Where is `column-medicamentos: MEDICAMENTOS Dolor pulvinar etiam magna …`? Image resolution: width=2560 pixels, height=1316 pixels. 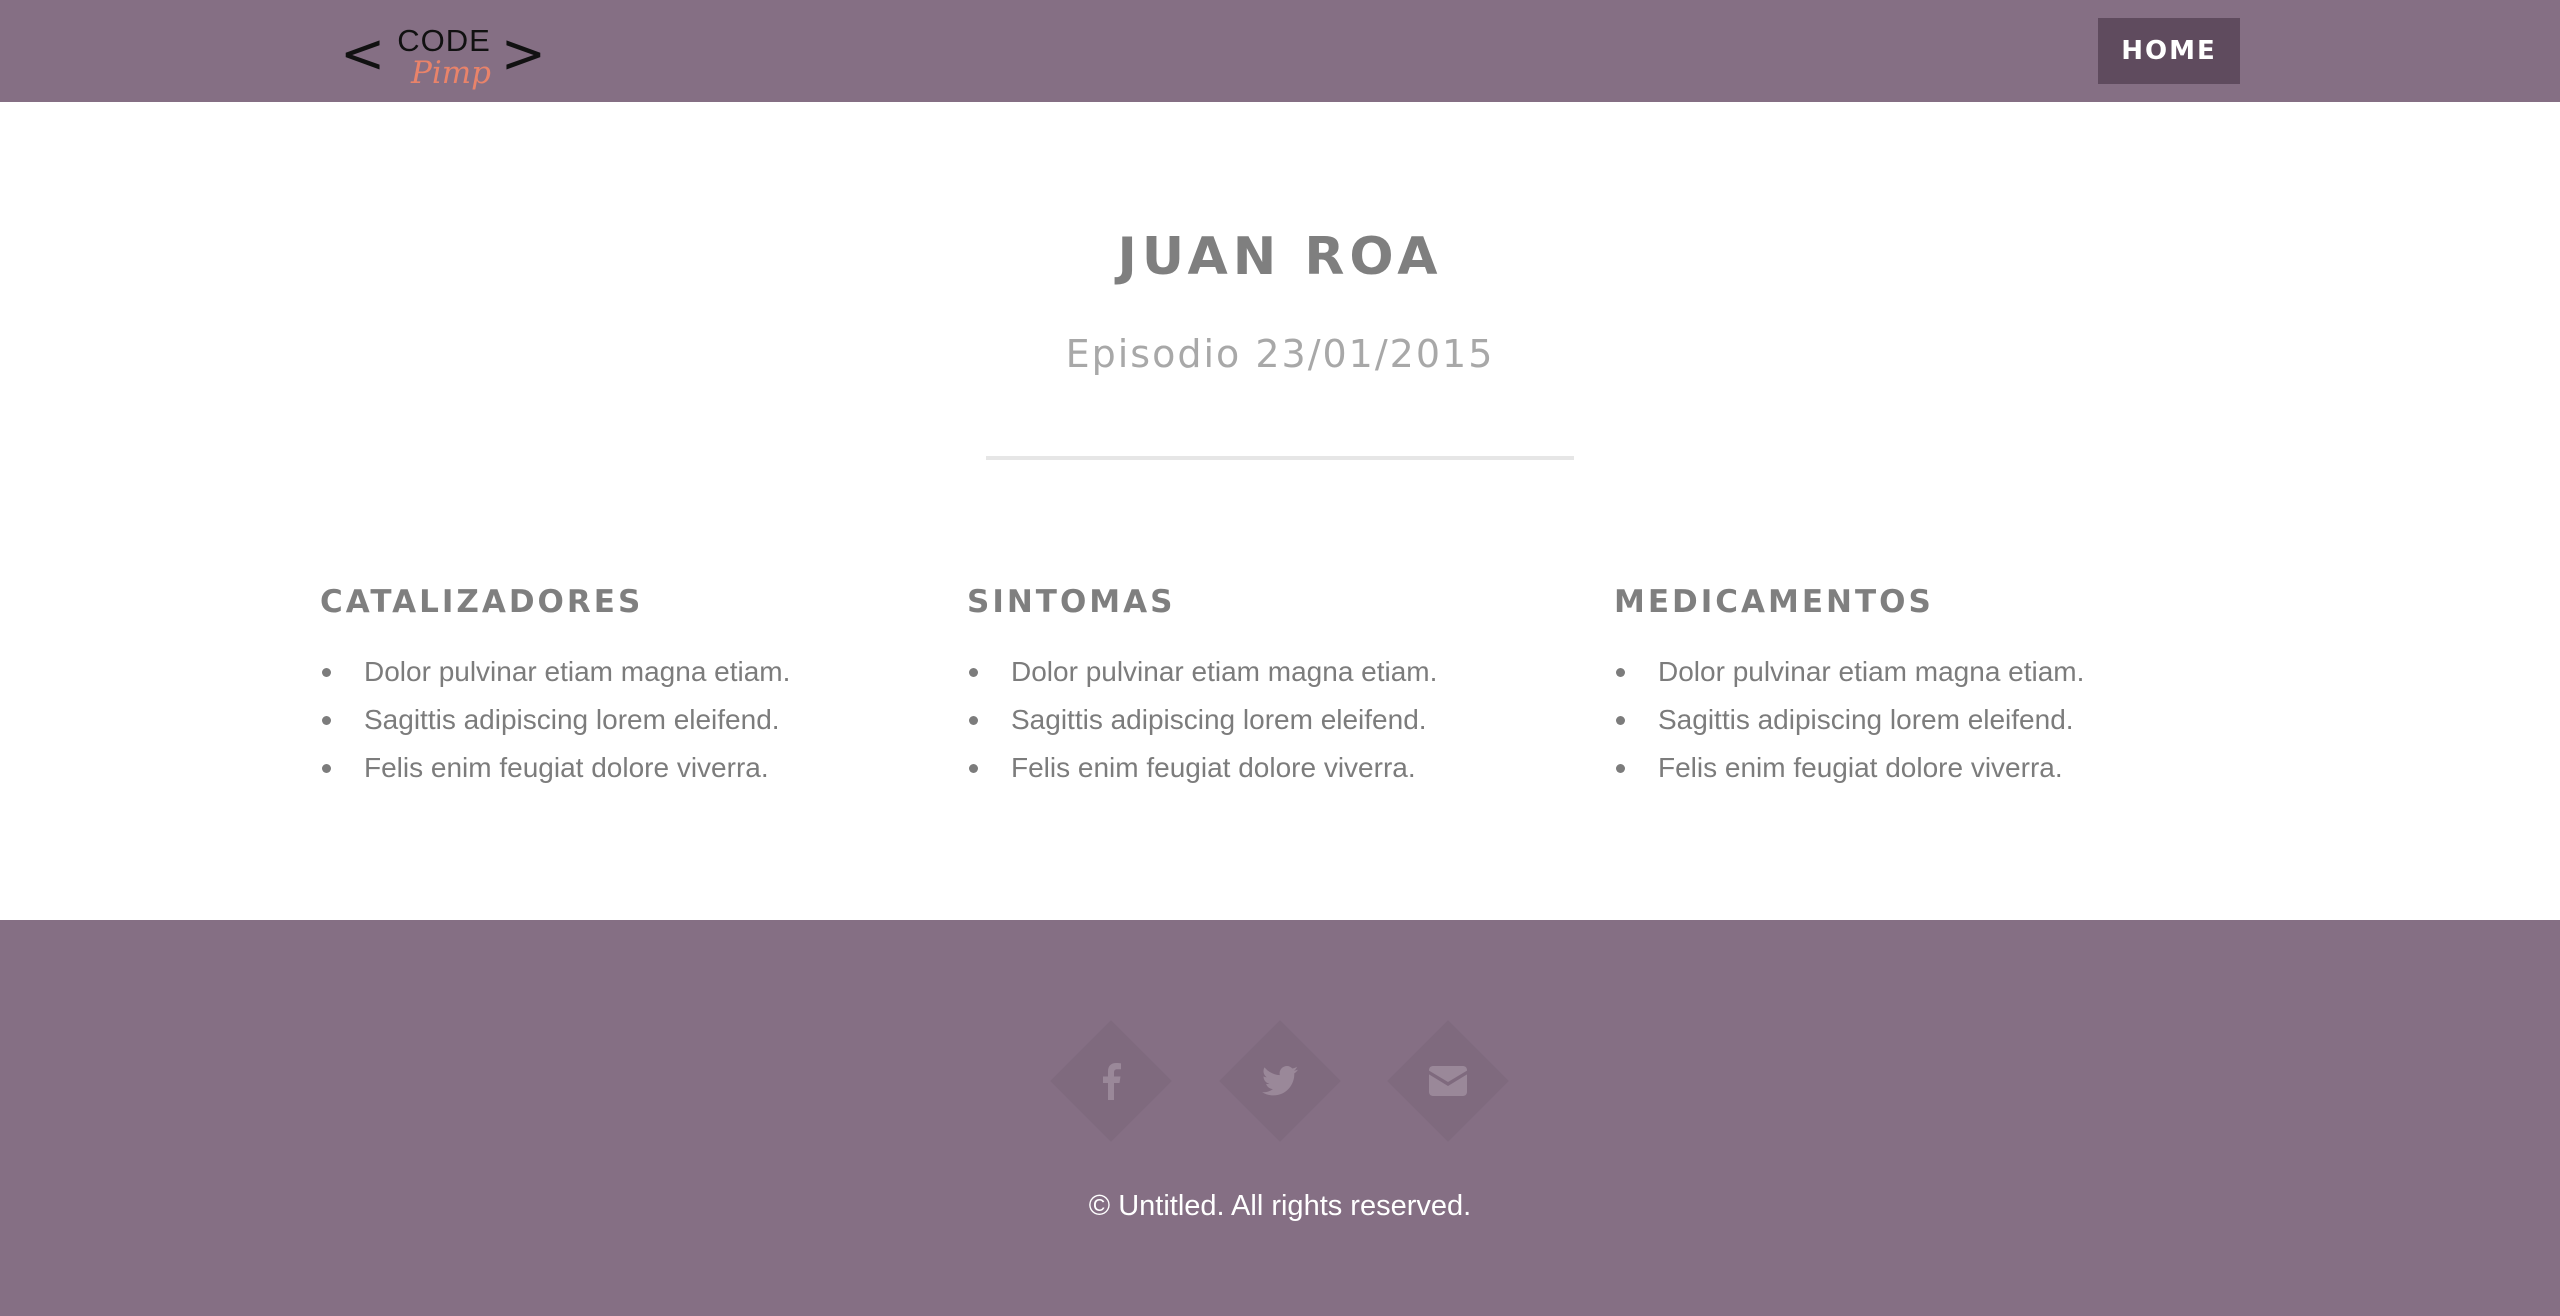 column-medicamentos: MEDICAMENTOS Dolor pulvinar etiam magna … is located at coordinates (1924, 684).